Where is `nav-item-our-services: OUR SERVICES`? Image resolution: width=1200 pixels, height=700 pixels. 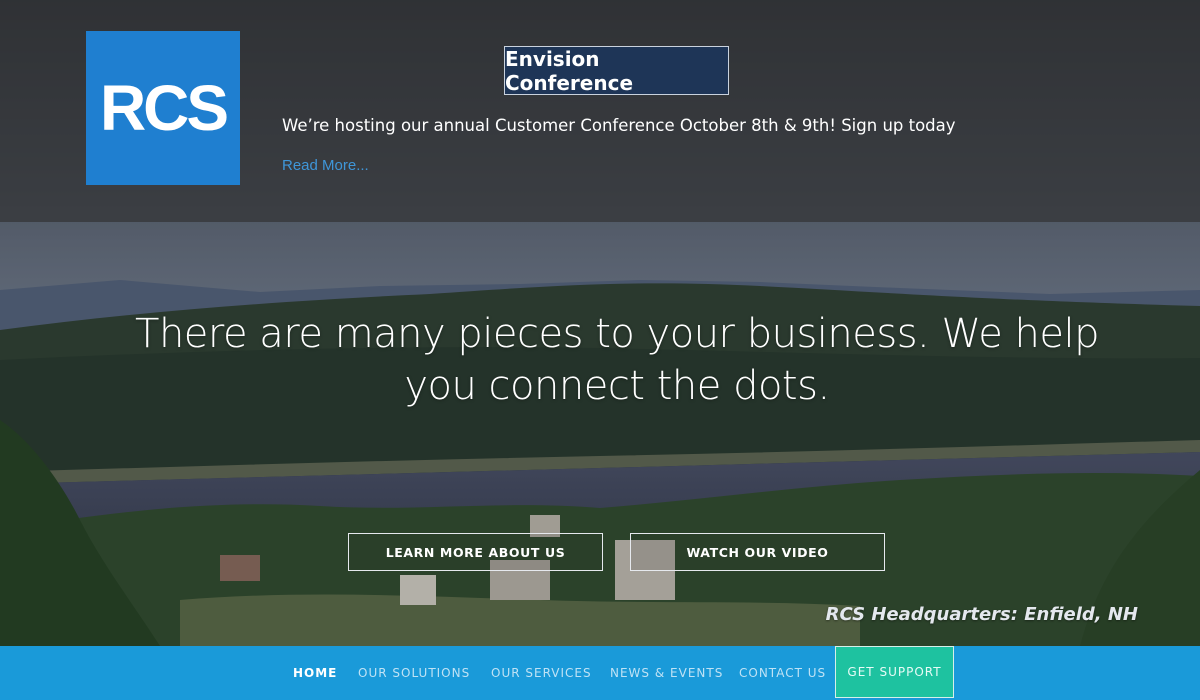
nav-item-our-services: OUR SERVICES is located at coordinates (541, 673).